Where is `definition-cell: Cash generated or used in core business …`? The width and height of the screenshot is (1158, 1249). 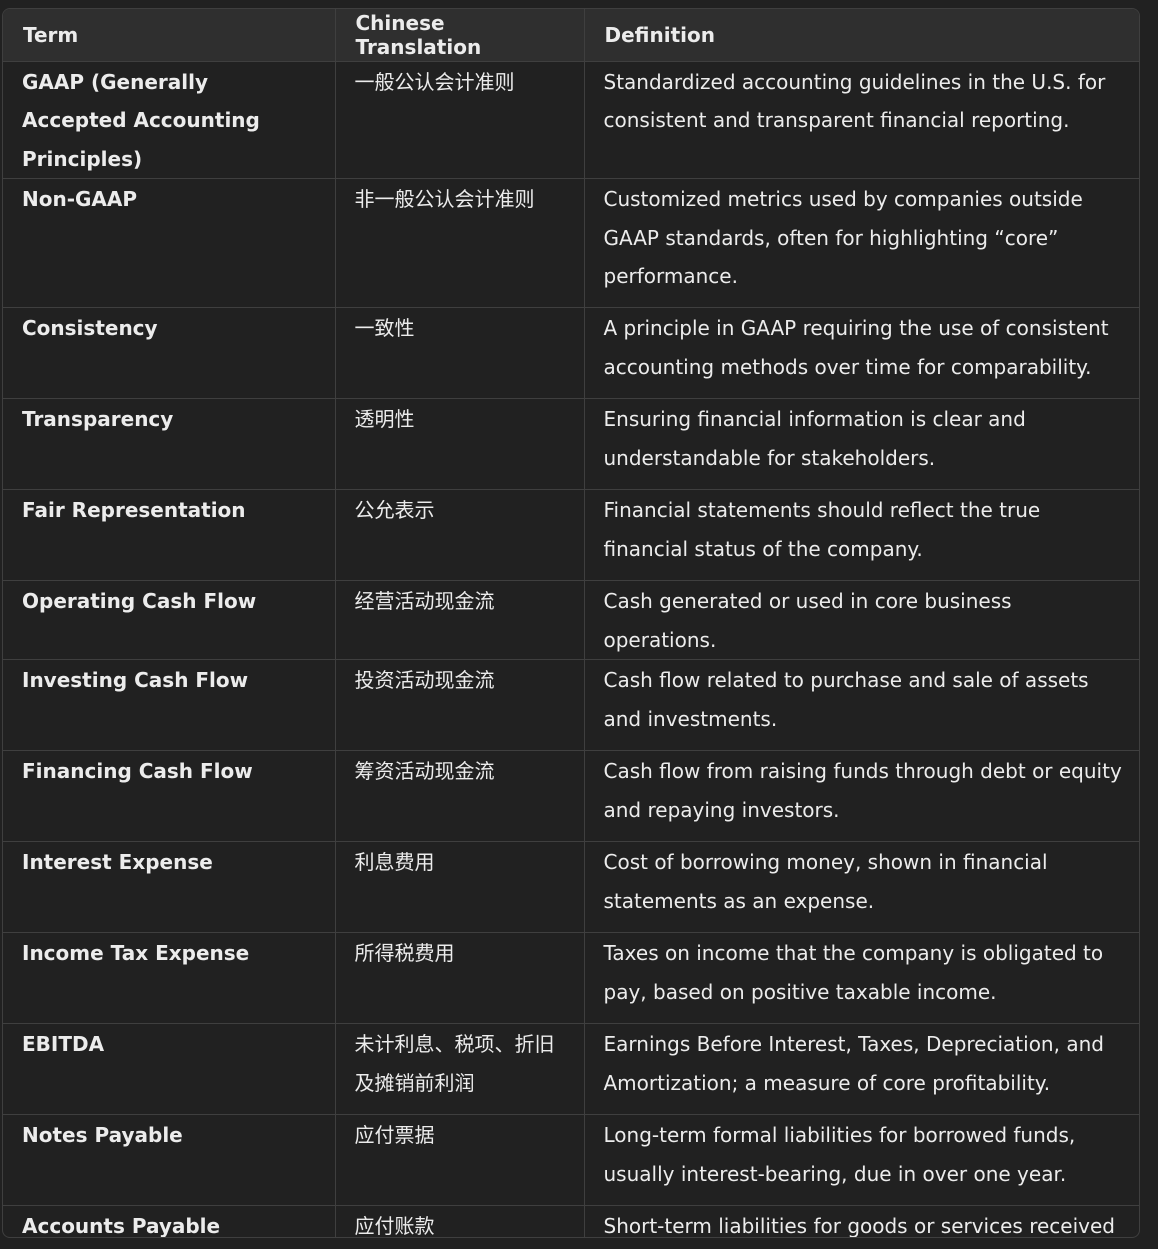 definition-cell: Cash generated or used in core business … is located at coordinates (861, 620).